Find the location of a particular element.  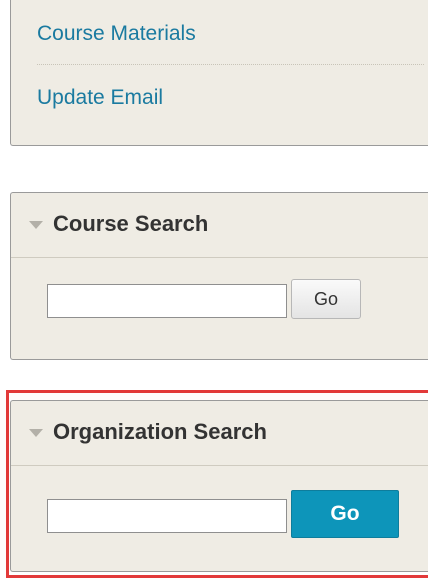

course-search-title: Course Search is located at coordinates (131, 223).